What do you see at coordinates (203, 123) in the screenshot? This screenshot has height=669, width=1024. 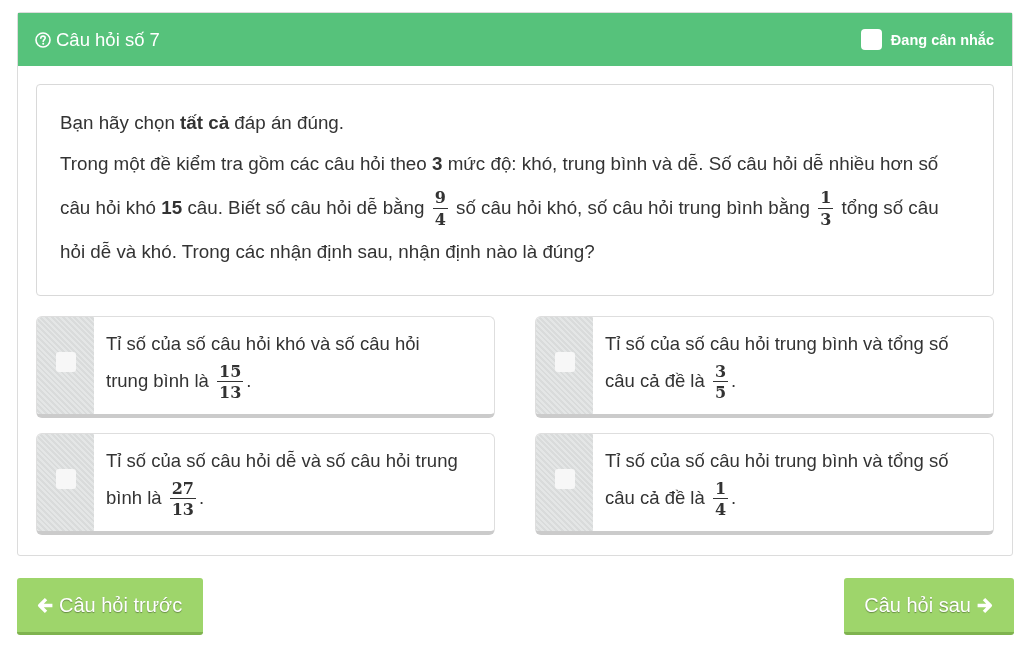 I see `instruction-text: Bạn hãy chọn tất cả đáp án đúng.` at bounding box center [203, 123].